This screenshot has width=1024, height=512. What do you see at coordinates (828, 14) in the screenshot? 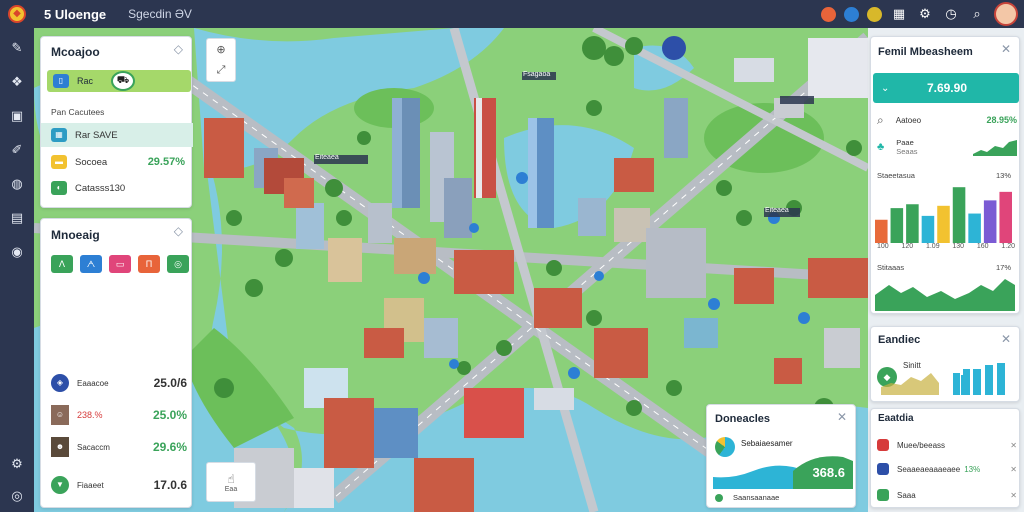
I see `notification-orange-icon` at bounding box center [828, 14].